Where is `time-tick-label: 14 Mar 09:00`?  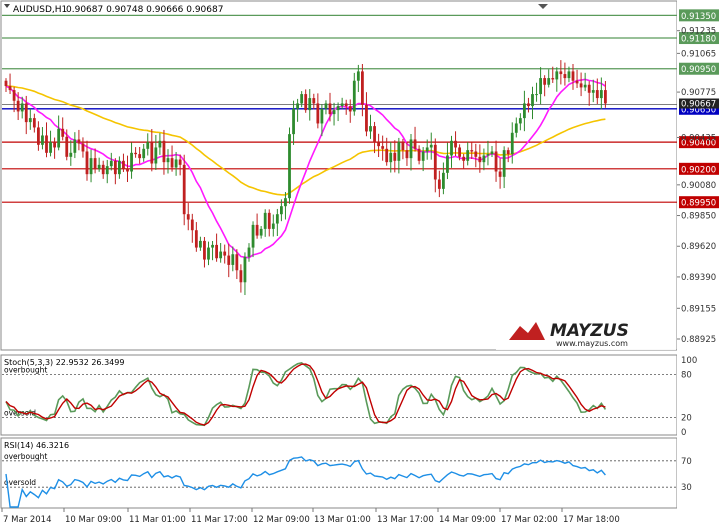 time-tick-label: 14 Mar 09:00 is located at coordinates (467, 520).